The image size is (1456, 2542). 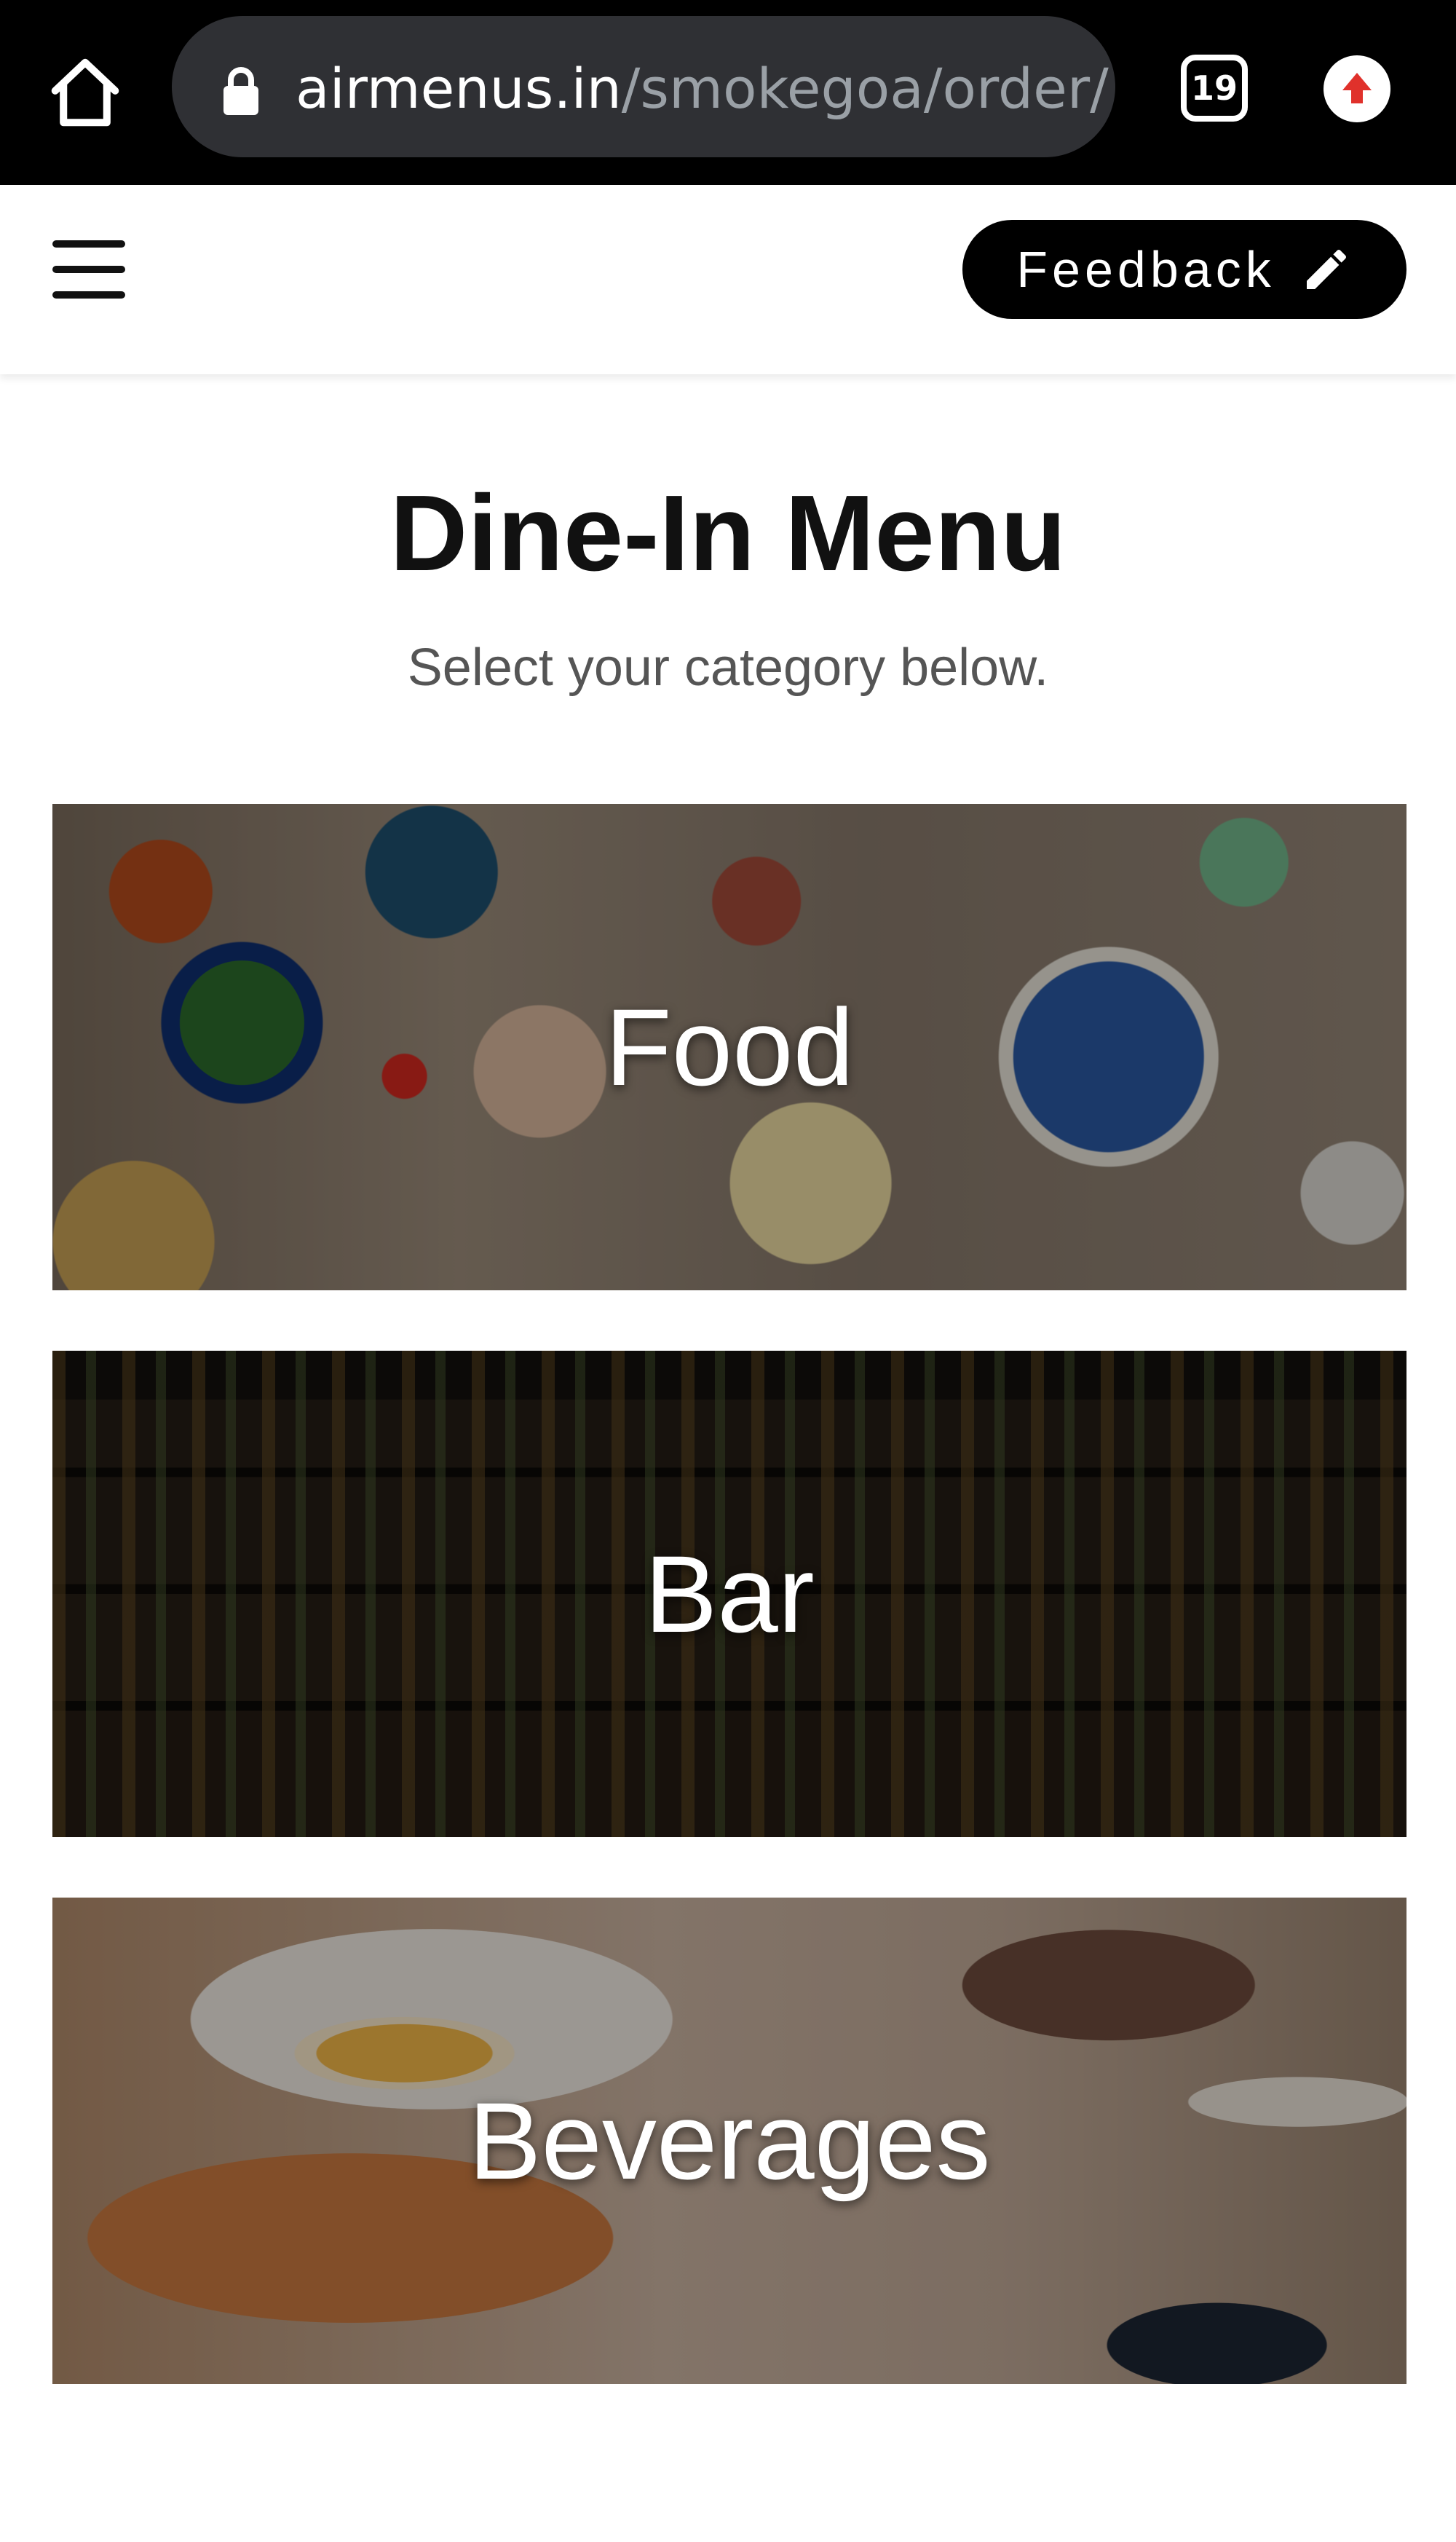 What do you see at coordinates (728, 279) in the screenshot?
I see `site-header: Feedback` at bounding box center [728, 279].